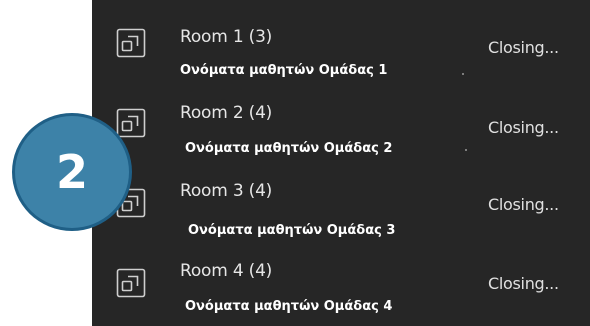 This screenshot has width=590, height=326. I want to click on room-members: Ονόματα μαθητών Ομάδας 2, so click(289, 148).